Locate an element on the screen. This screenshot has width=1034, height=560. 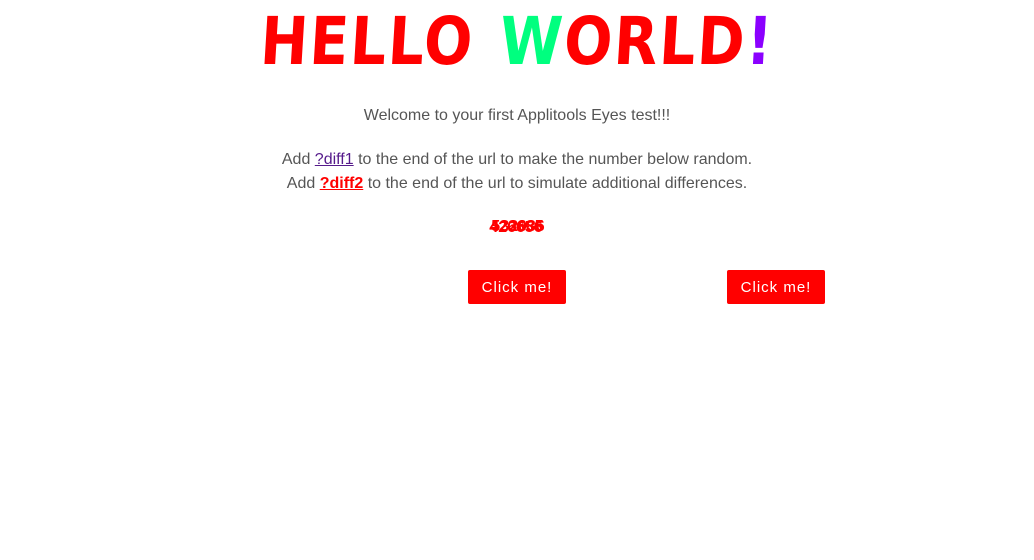
random-number: 423685 532036 426656 is located at coordinates (517, 227).